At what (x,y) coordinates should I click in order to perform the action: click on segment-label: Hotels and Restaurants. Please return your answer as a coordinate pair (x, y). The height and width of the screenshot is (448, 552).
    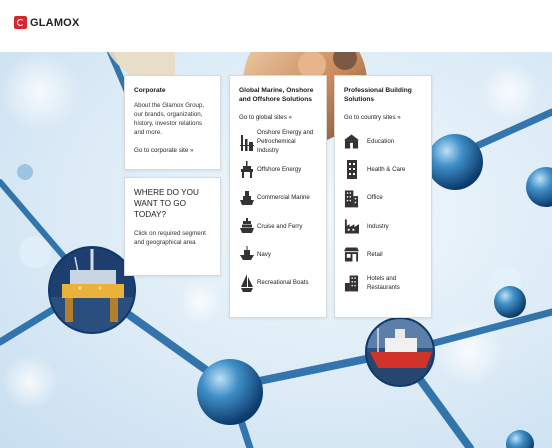
    Looking at the image, I should click on (383, 282).